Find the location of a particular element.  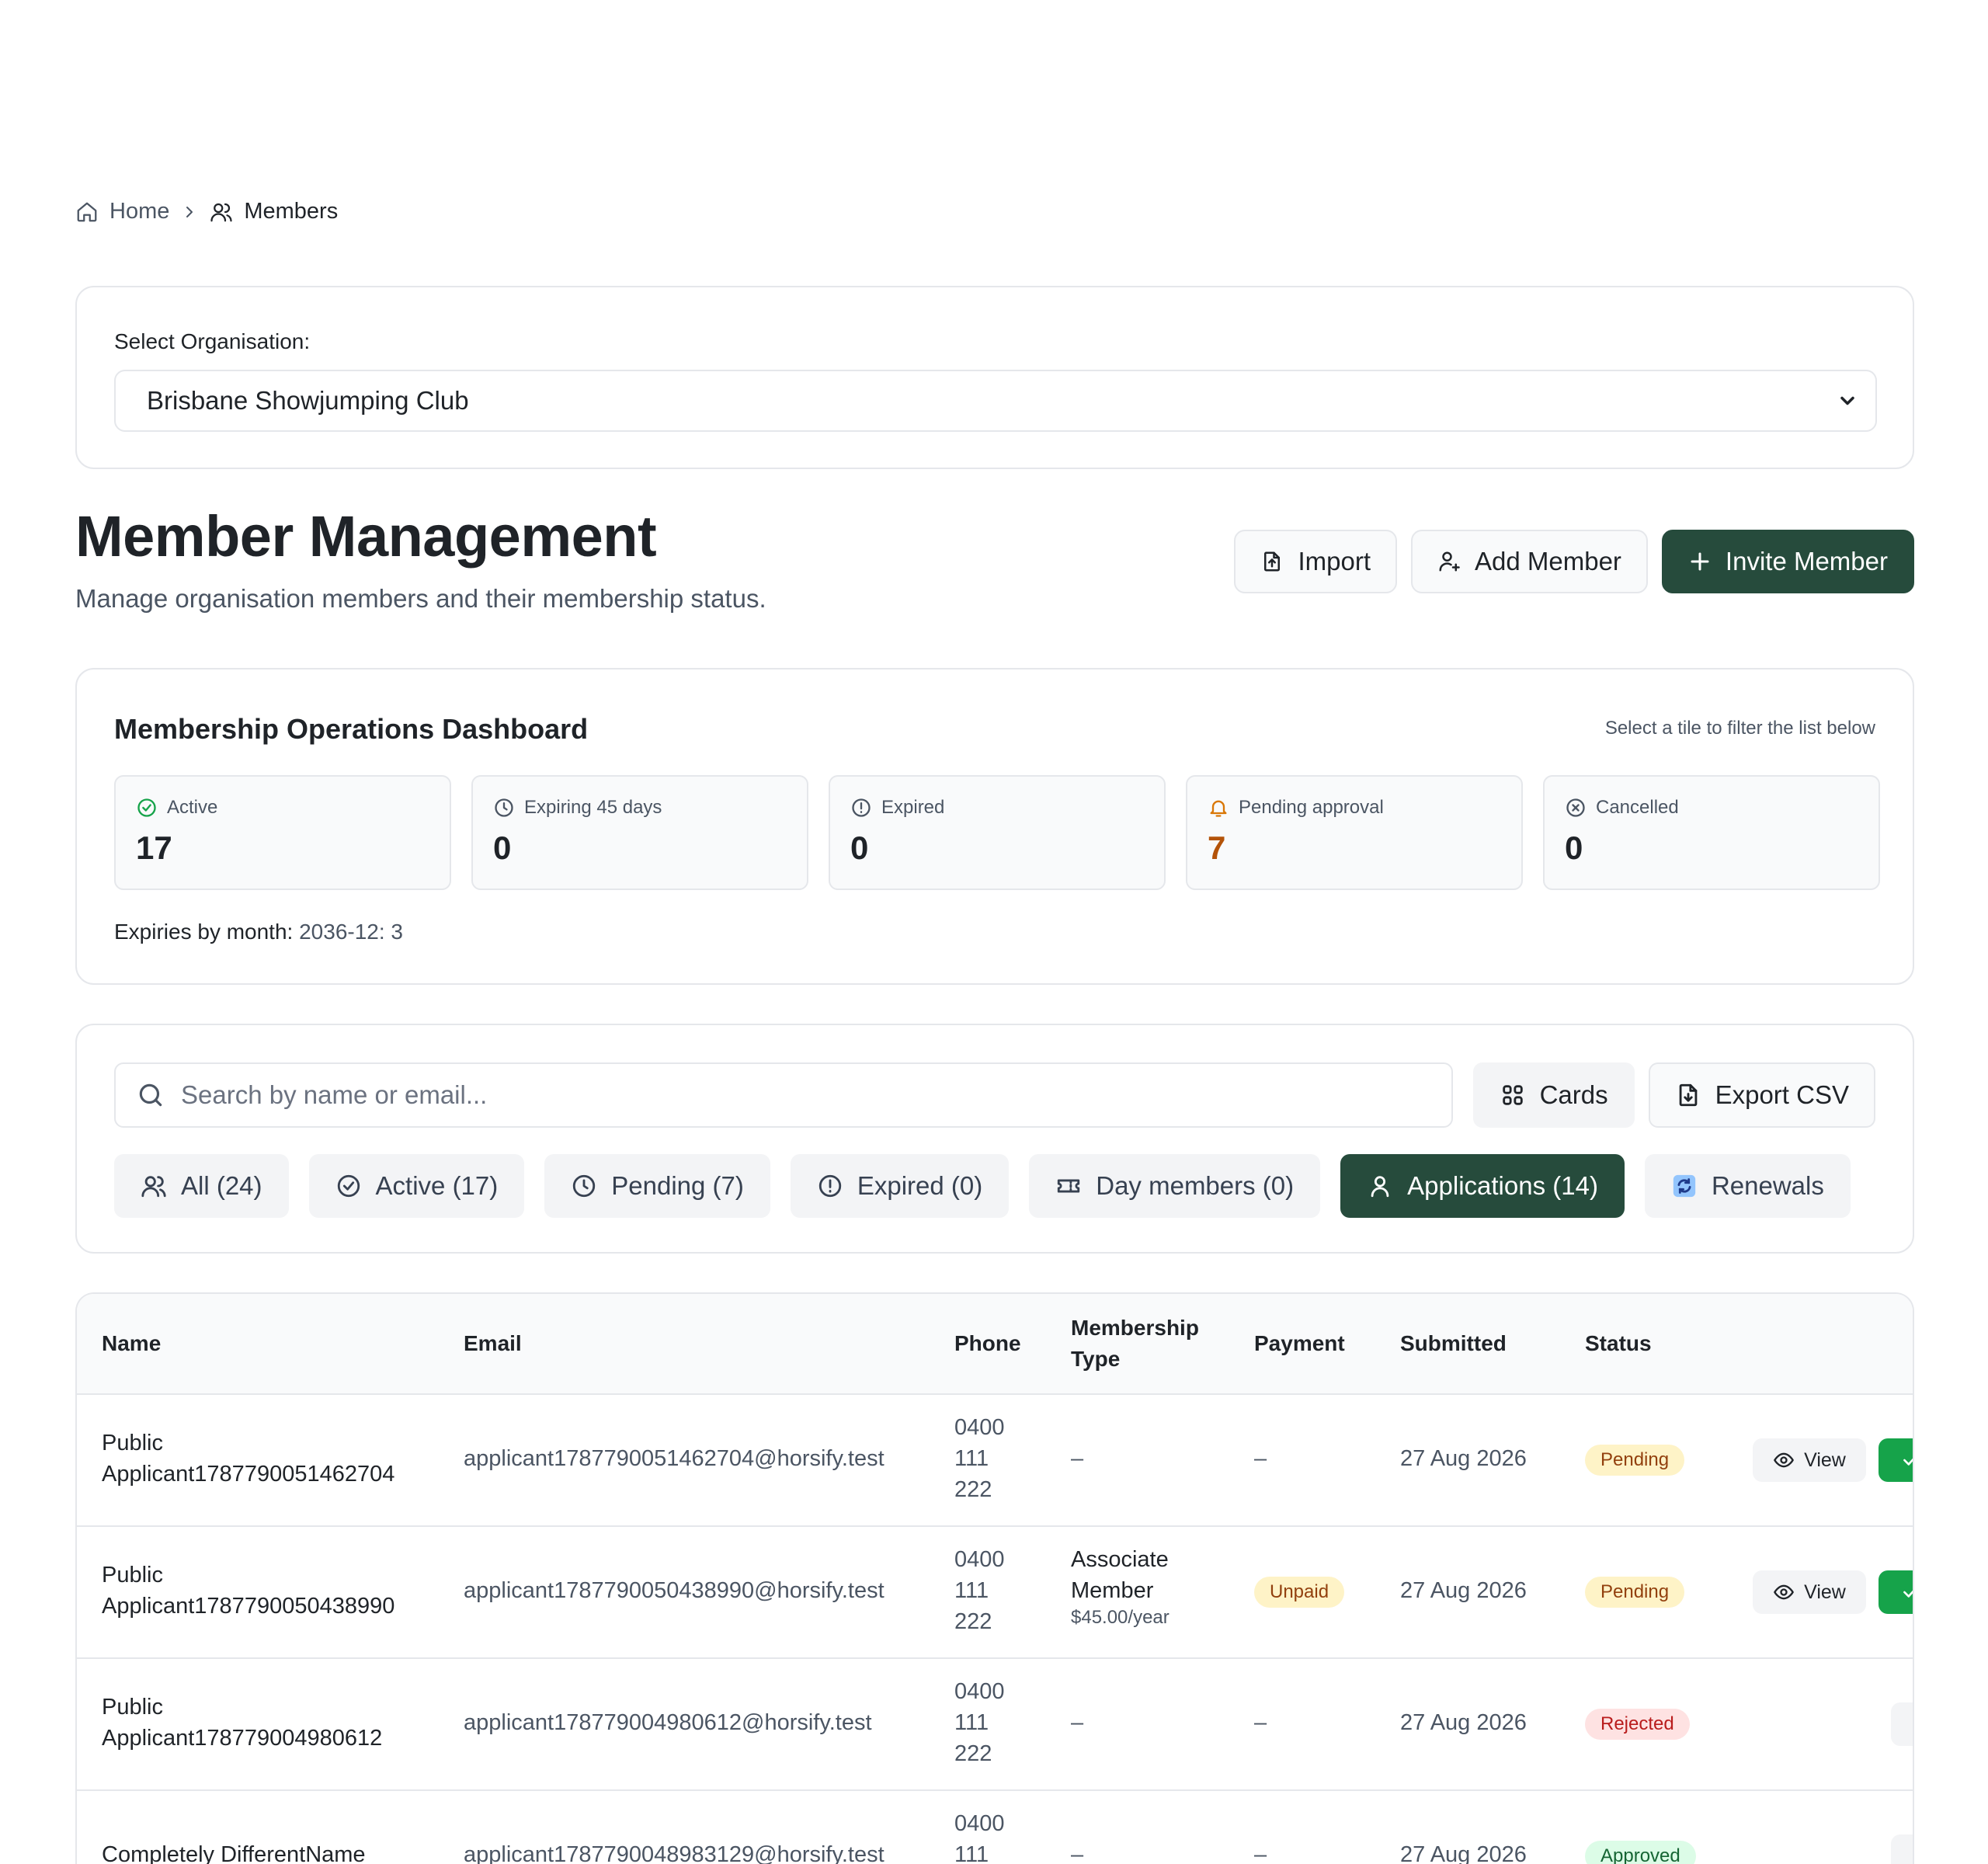

tile-cancelled: Cancelled 0 is located at coordinates (1711, 832).